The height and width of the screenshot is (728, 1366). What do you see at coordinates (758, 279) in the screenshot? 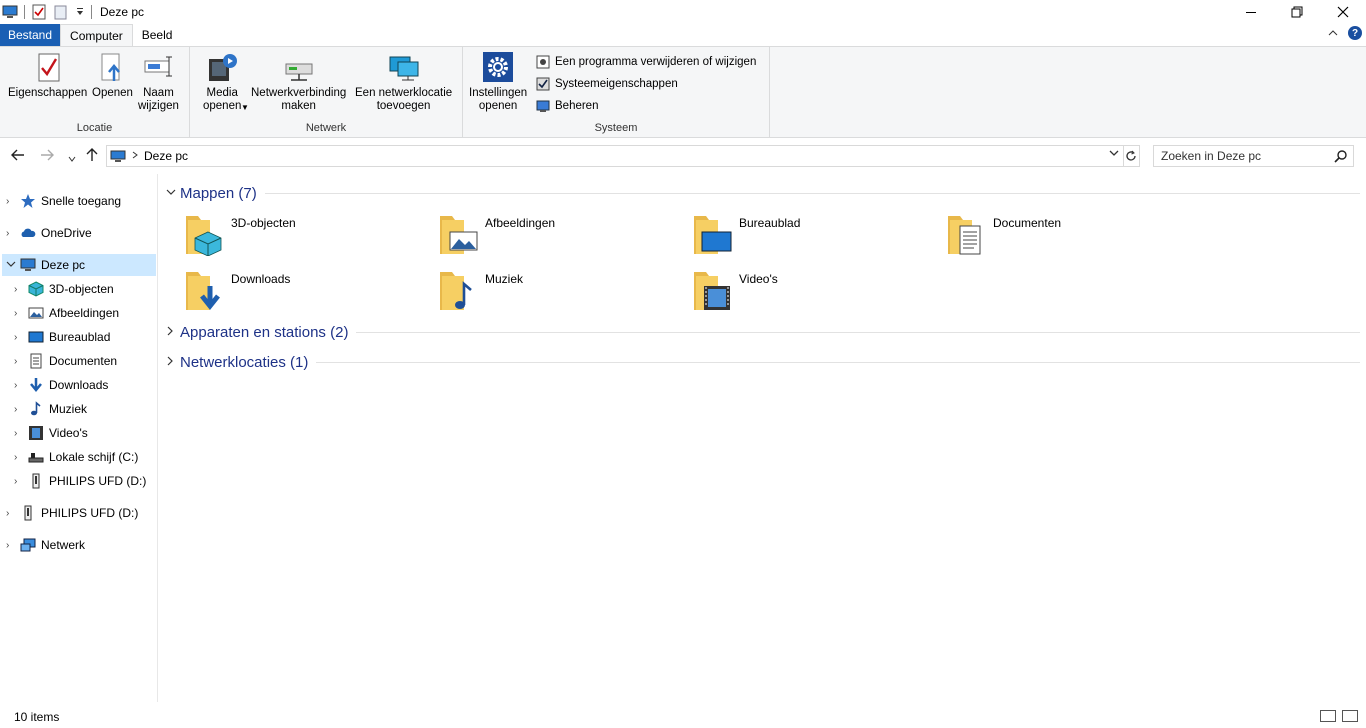
I see `folder-name: Video's` at bounding box center [758, 279].